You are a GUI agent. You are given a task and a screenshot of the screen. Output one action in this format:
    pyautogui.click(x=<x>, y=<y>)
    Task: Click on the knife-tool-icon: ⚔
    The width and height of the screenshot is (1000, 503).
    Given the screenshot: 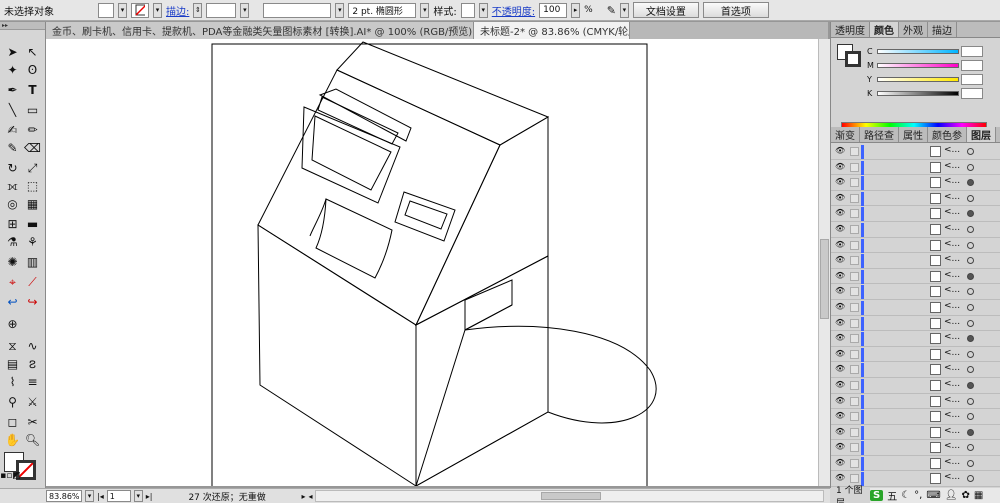 What is the action you would take?
    pyautogui.click(x=32, y=402)
    